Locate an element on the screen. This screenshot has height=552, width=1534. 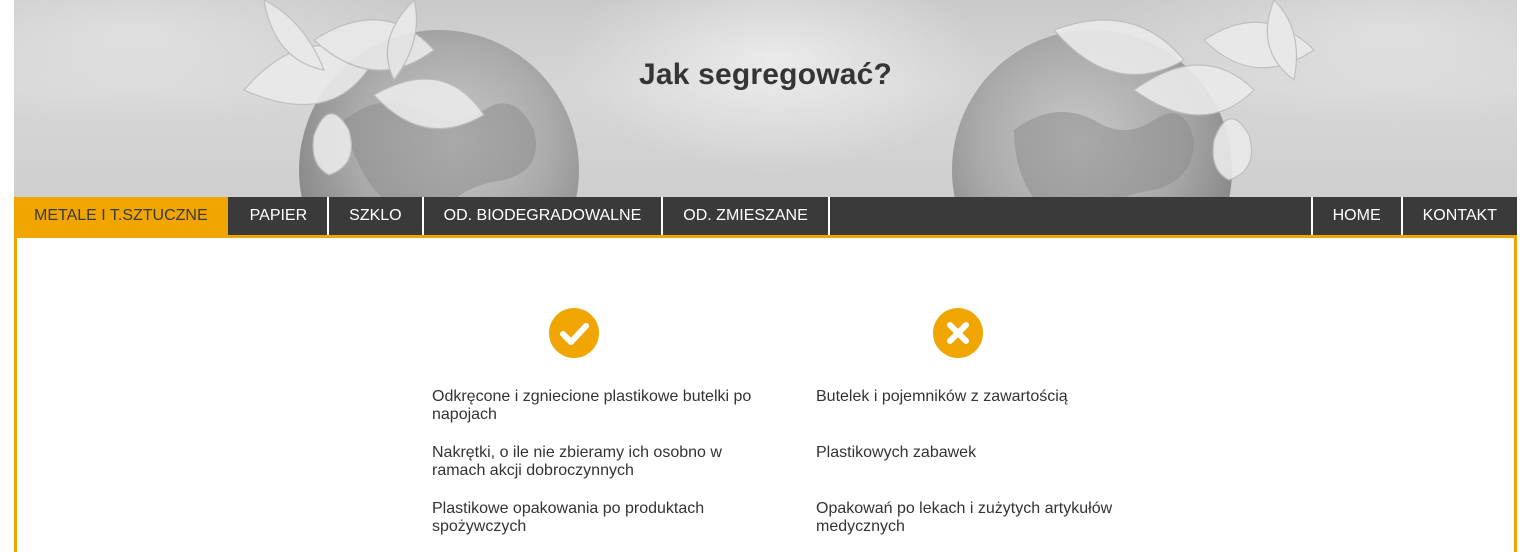
check-circle-icon is located at coordinates (574, 333).